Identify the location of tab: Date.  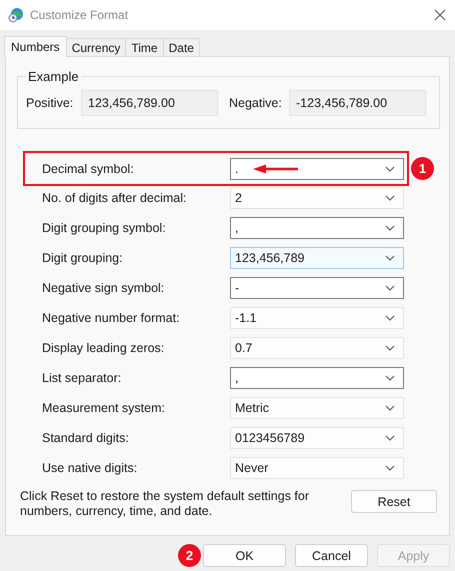
(181, 47).